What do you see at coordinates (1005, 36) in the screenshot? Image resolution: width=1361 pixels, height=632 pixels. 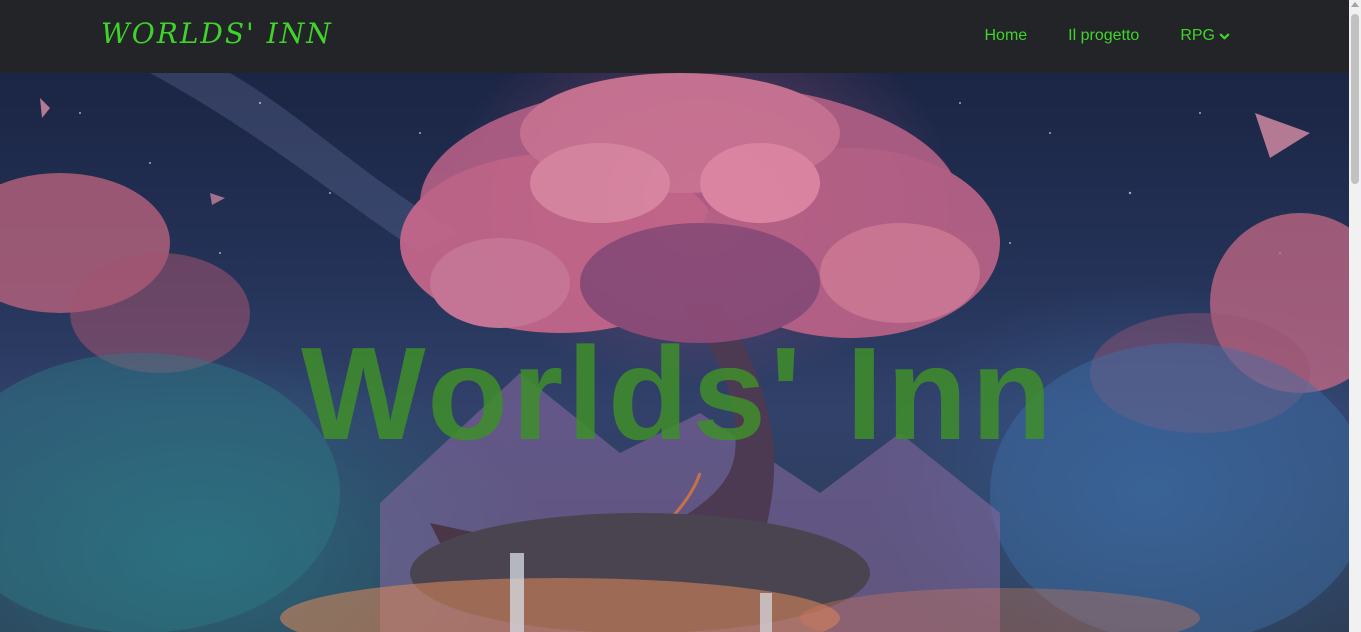 I see `nav-link-home: Home` at bounding box center [1005, 36].